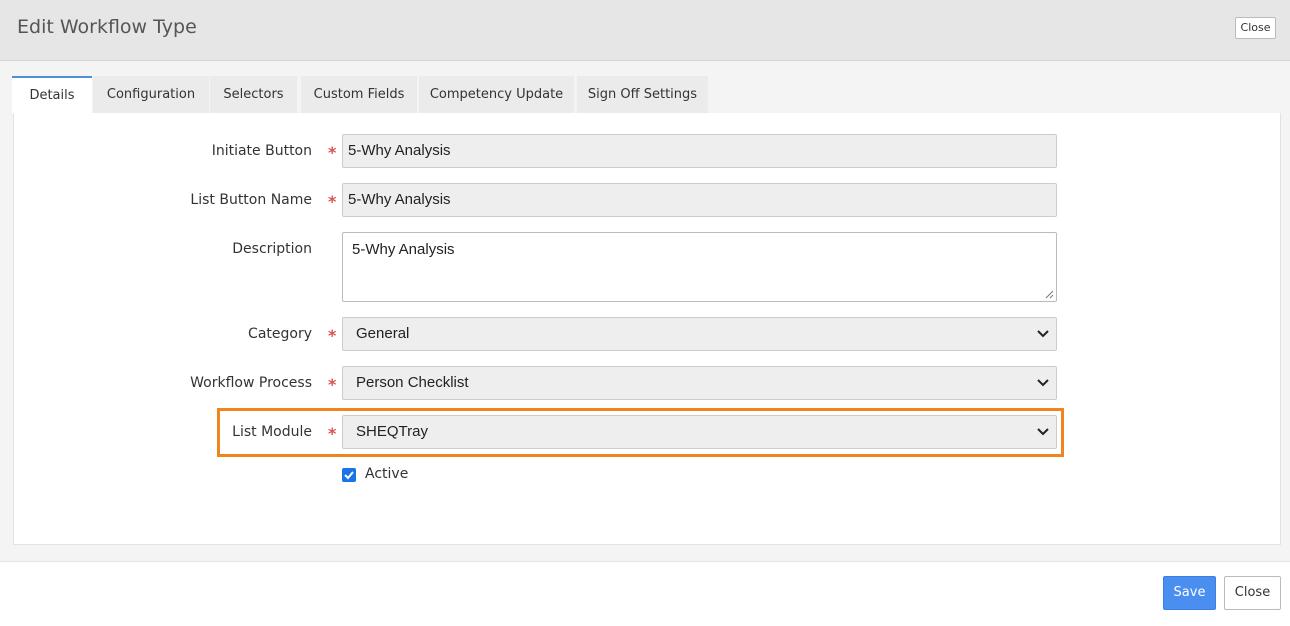 The image size is (1290, 626). What do you see at coordinates (280, 334) in the screenshot?
I see `category-label: Category` at bounding box center [280, 334].